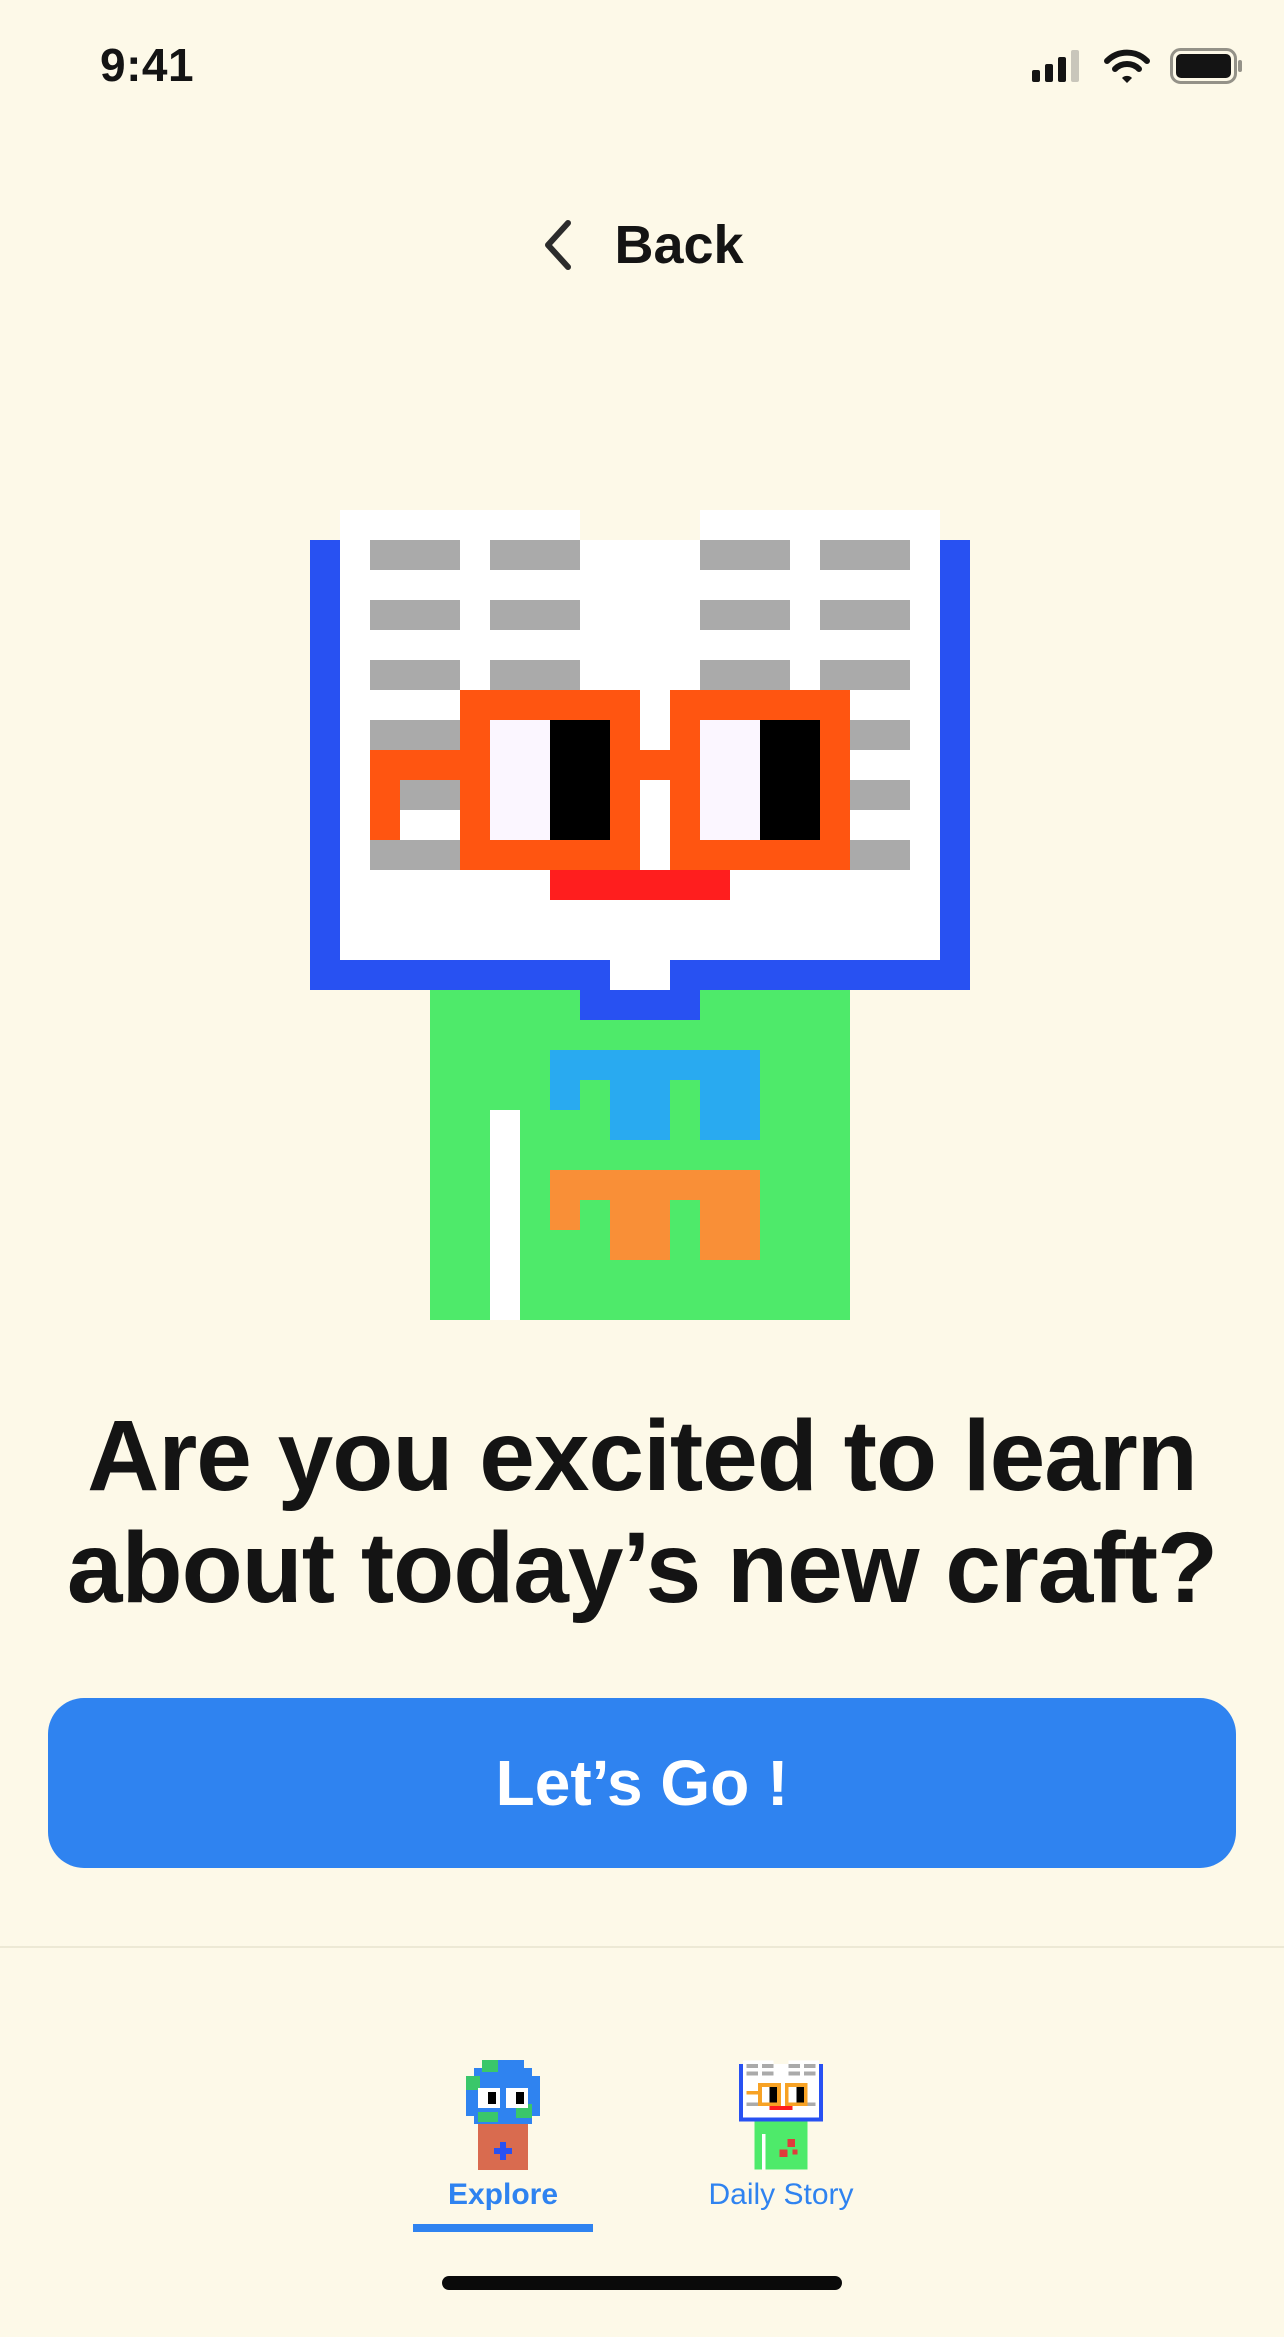 The image size is (1284, 2337). I want to click on back-label: Back, so click(679, 245).